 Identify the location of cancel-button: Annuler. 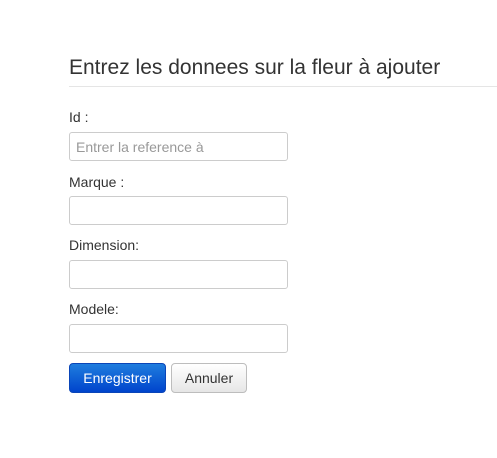
(209, 378).